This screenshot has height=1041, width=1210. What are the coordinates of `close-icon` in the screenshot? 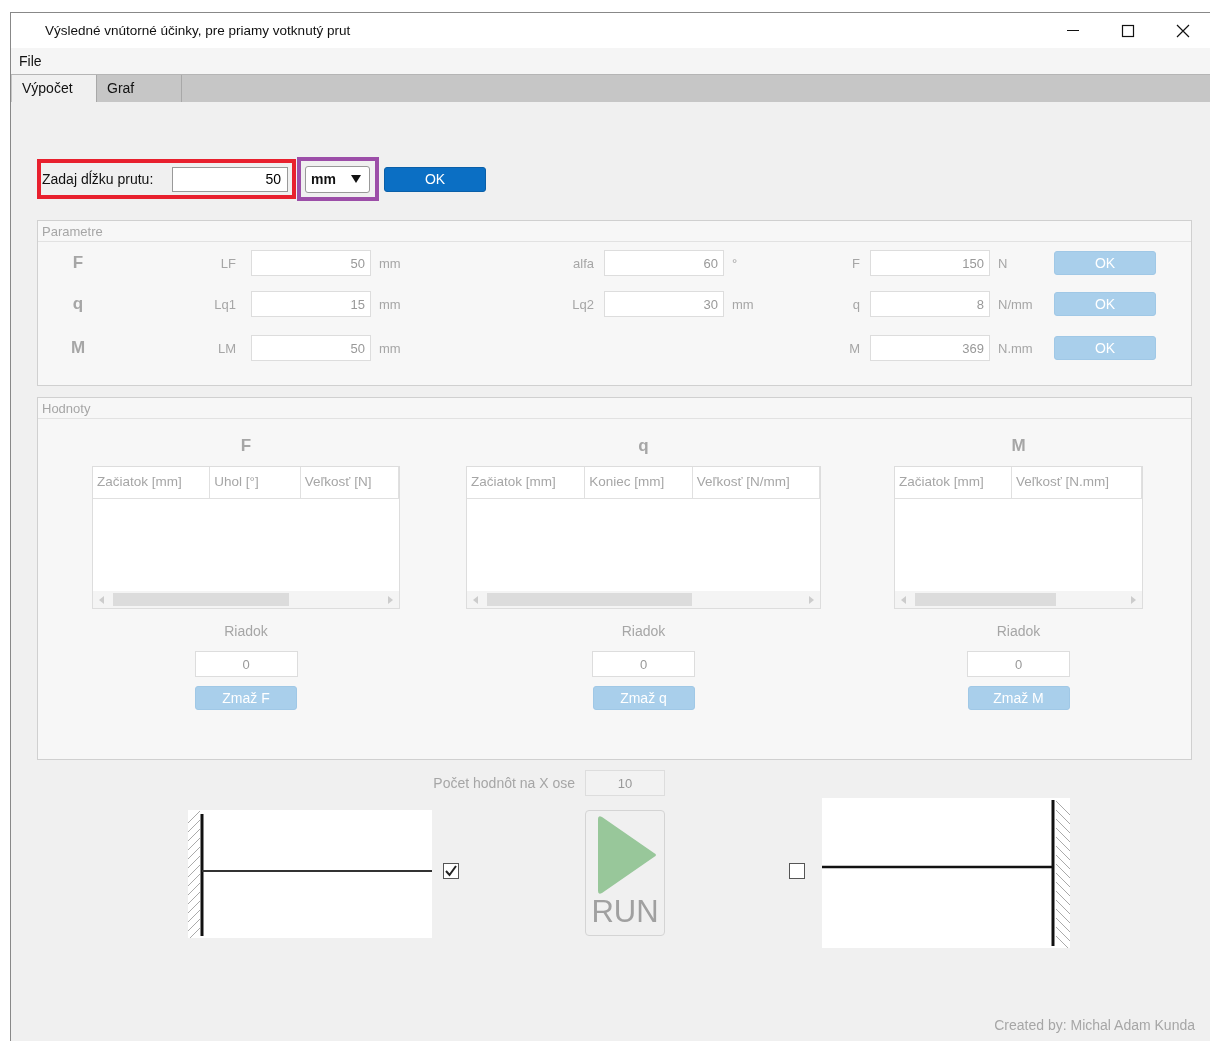 It's located at (1182, 30).